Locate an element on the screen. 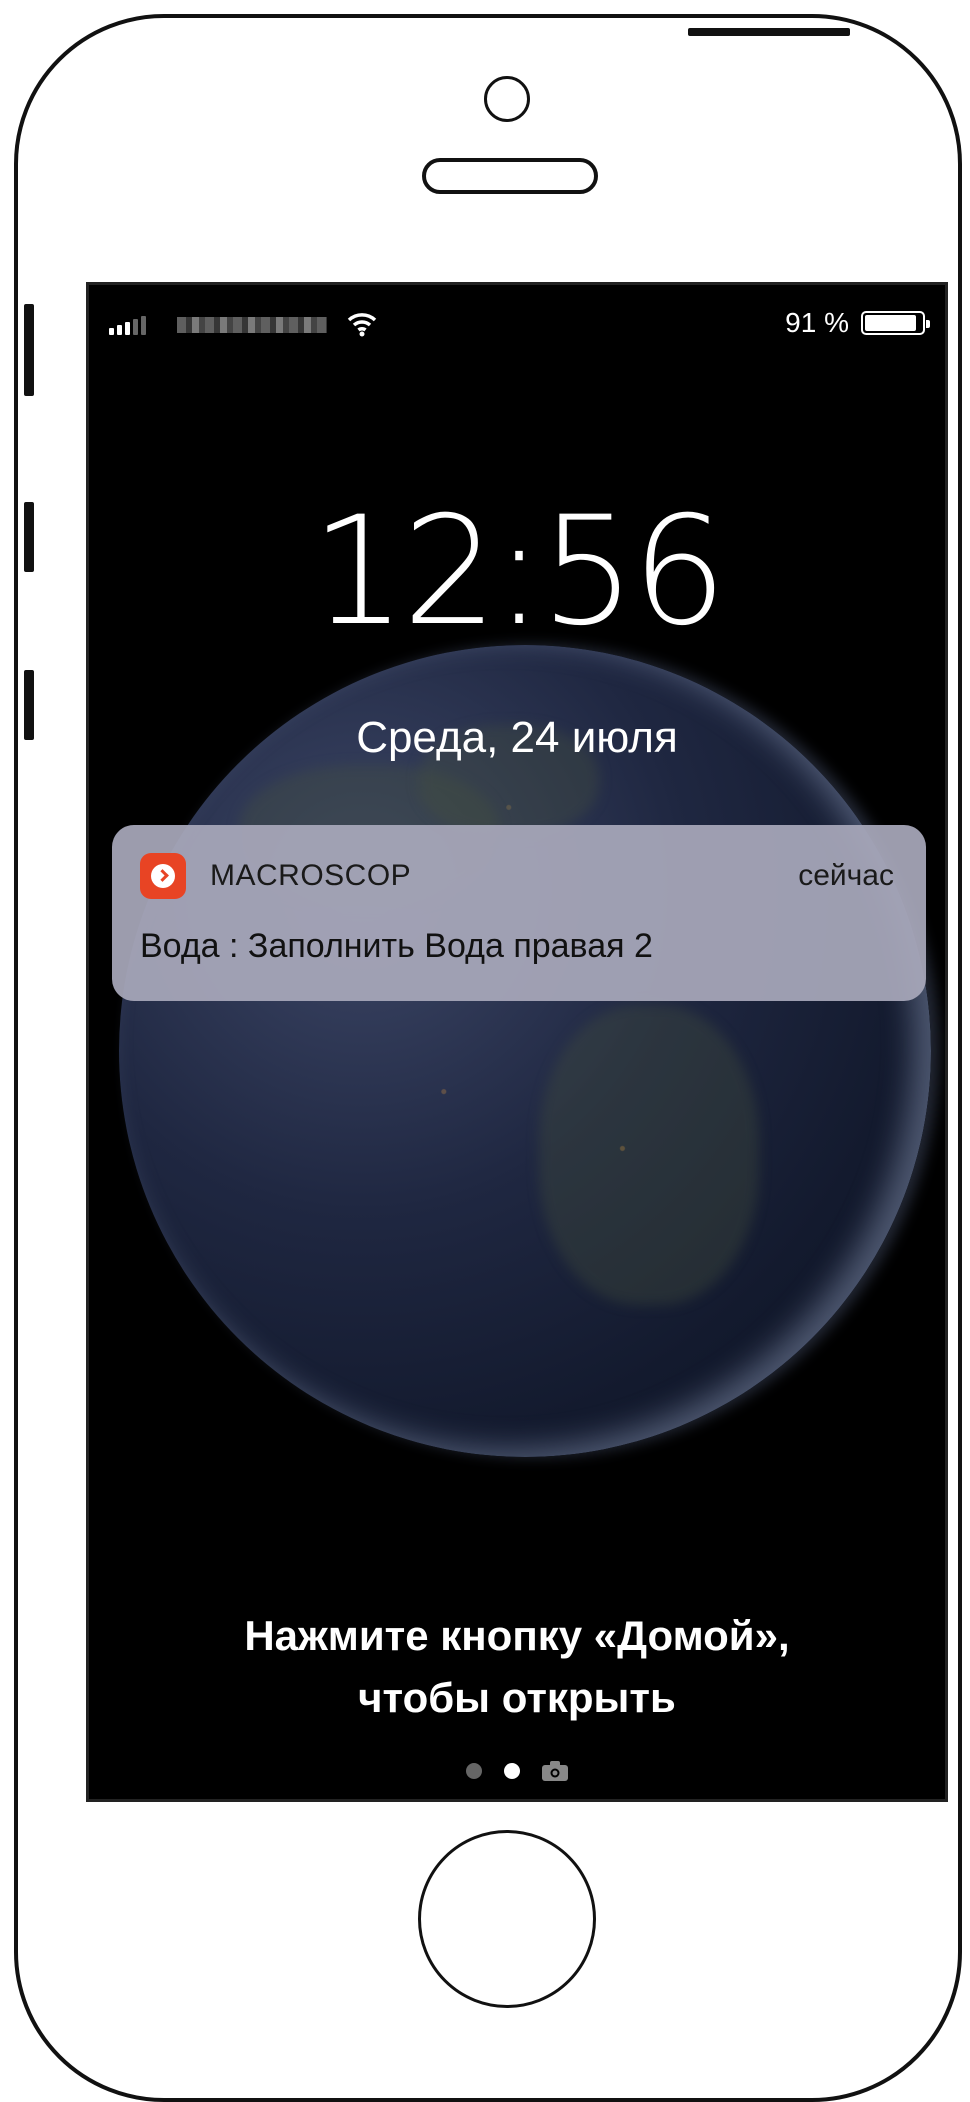  front-camera is located at coordinates (507, 99).